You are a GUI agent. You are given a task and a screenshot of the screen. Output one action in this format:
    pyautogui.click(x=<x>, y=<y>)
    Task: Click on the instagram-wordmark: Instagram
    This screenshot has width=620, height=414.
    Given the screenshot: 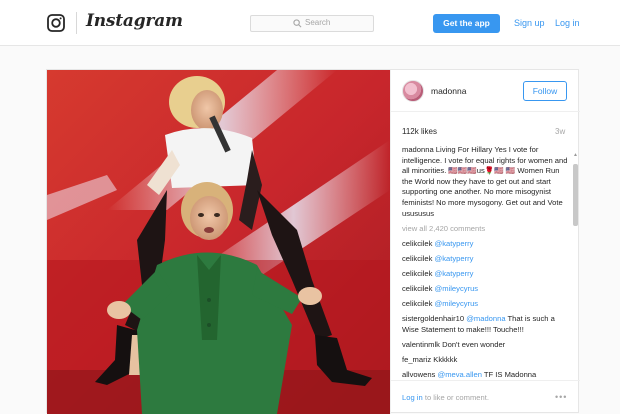 What is the action you would take?
    pyautogui.click(x=134, y=21)
    